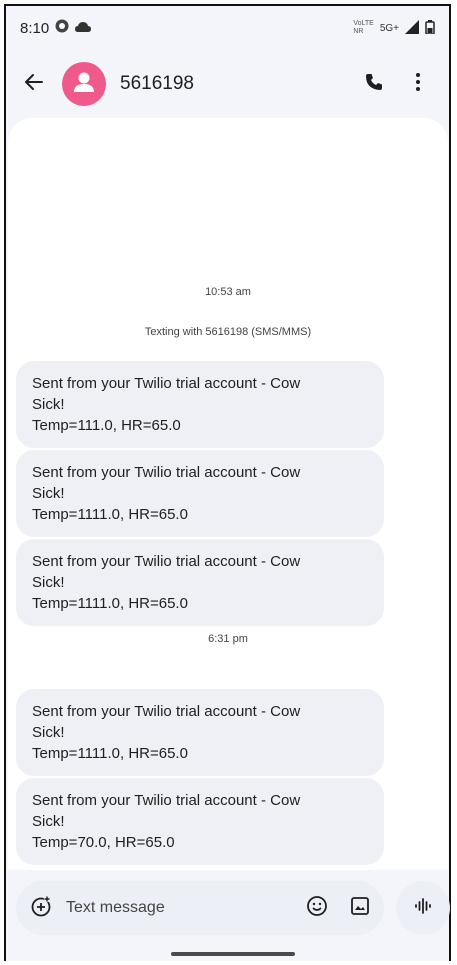 The height and width of the screenshot is (965, 457). I want to click on add-circle-icon, so click(41, 908).